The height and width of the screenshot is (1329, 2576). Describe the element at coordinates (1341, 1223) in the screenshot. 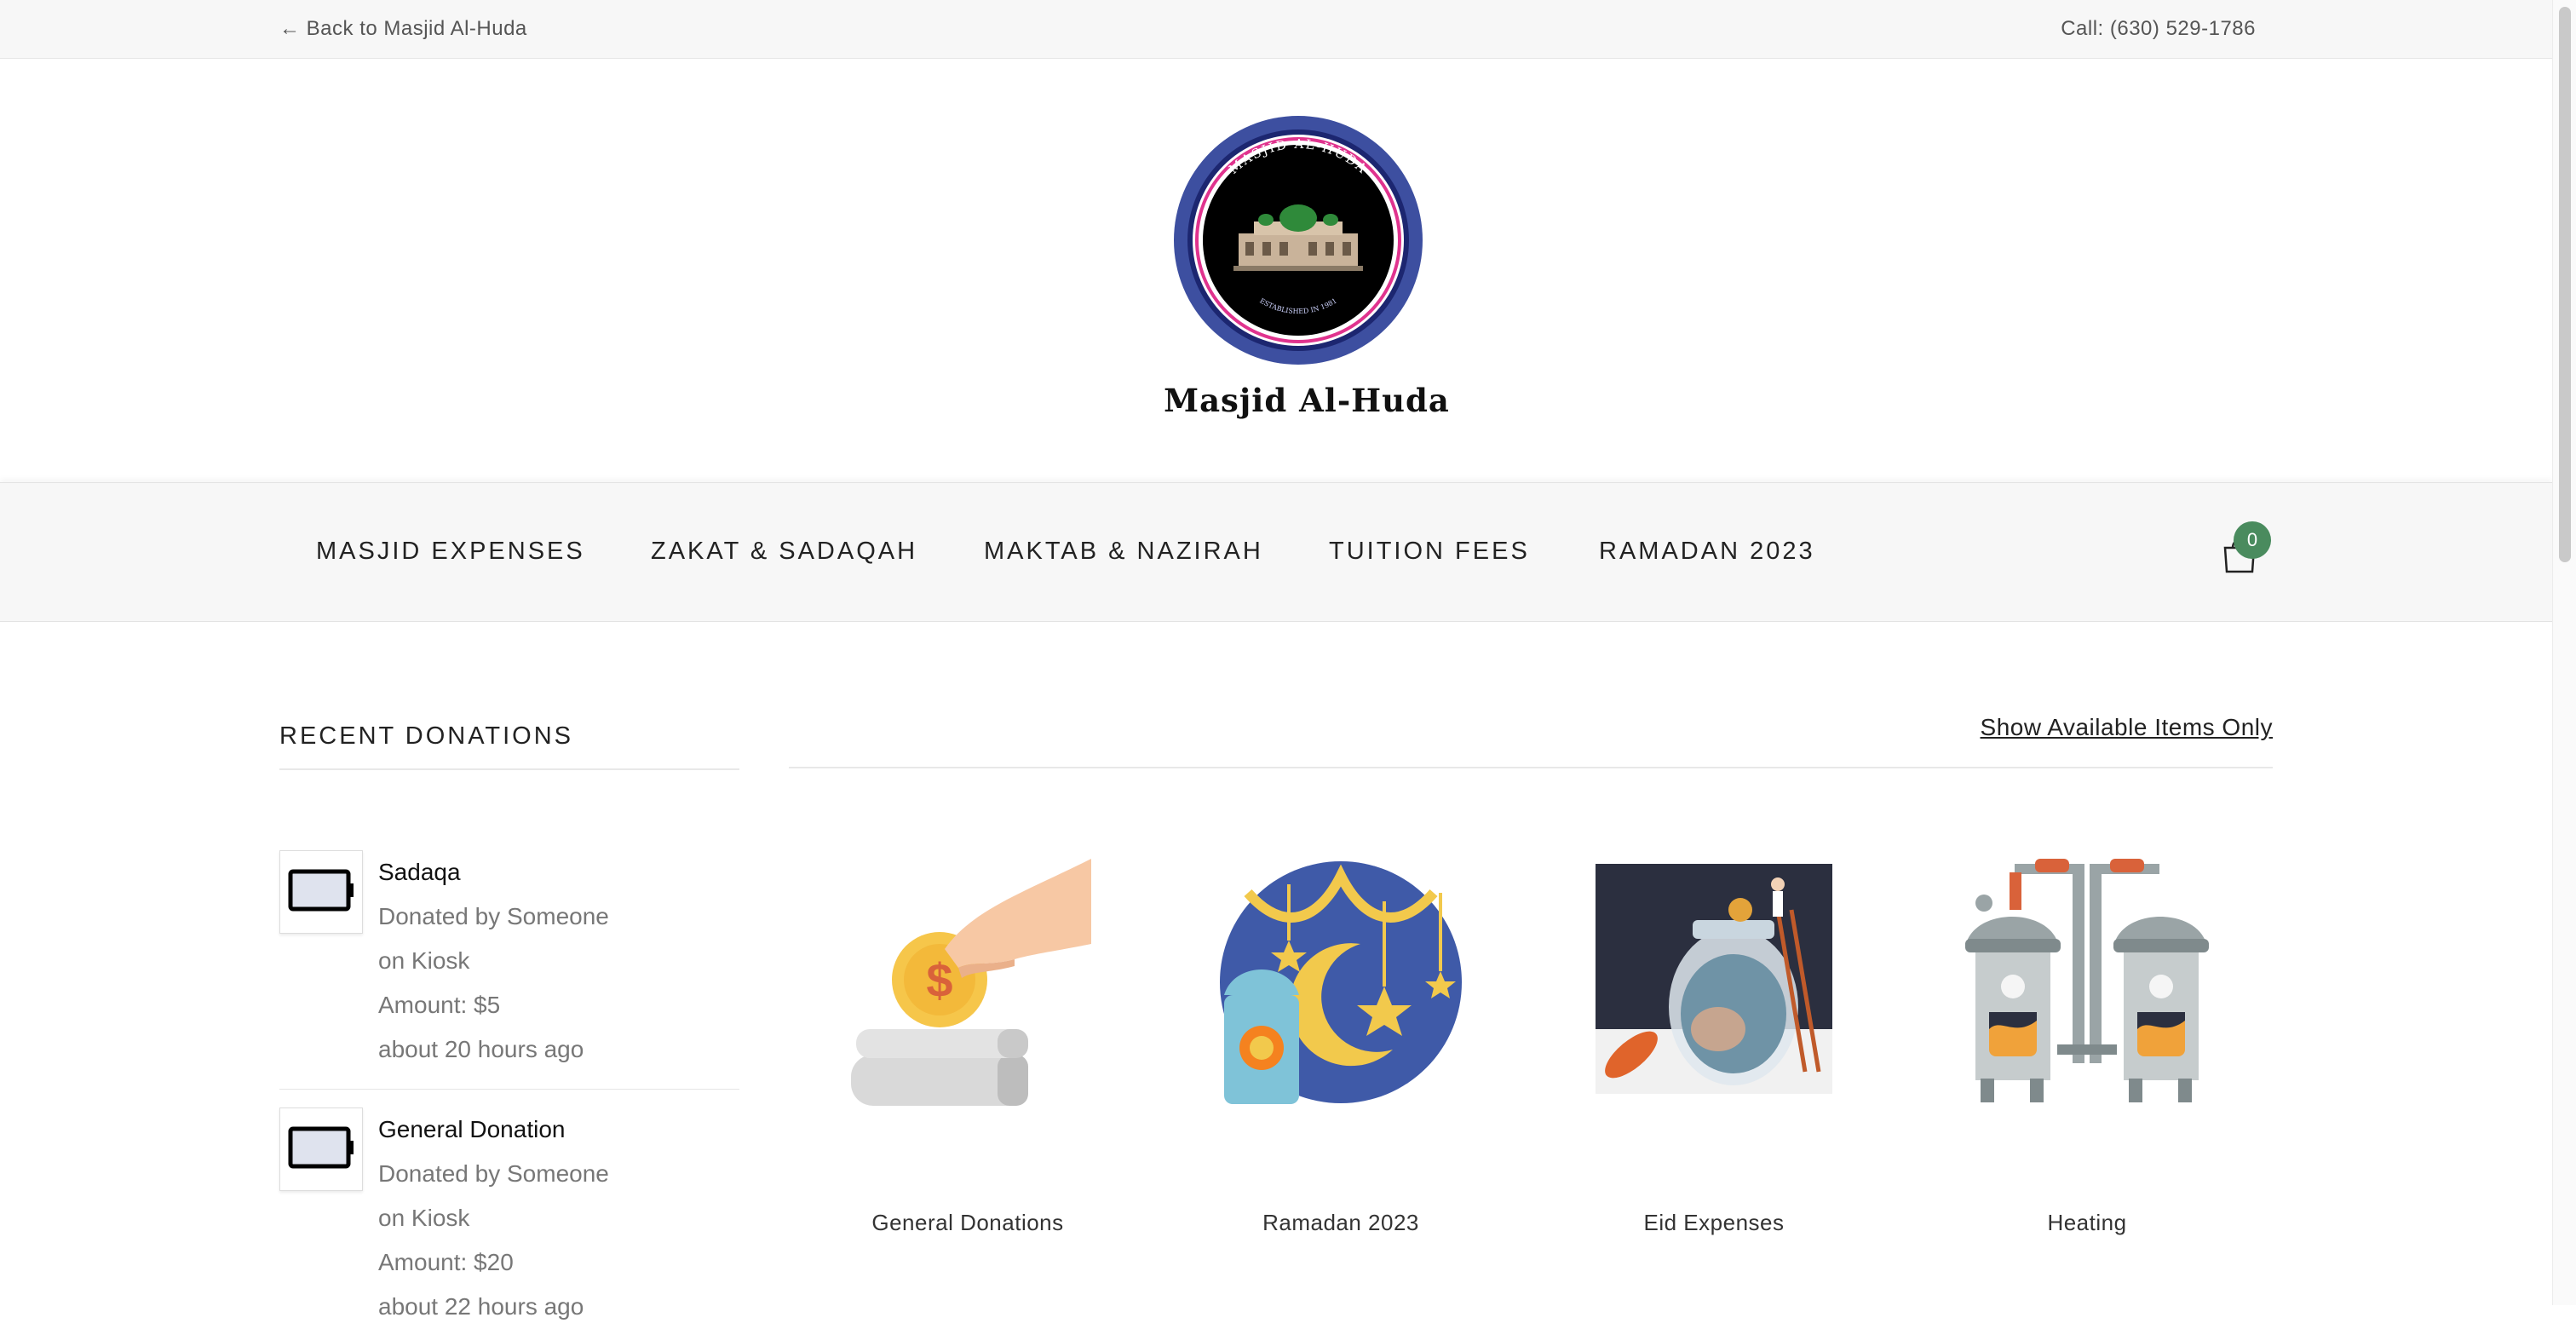

I see `product-label: Ramadan 2023` at that location.